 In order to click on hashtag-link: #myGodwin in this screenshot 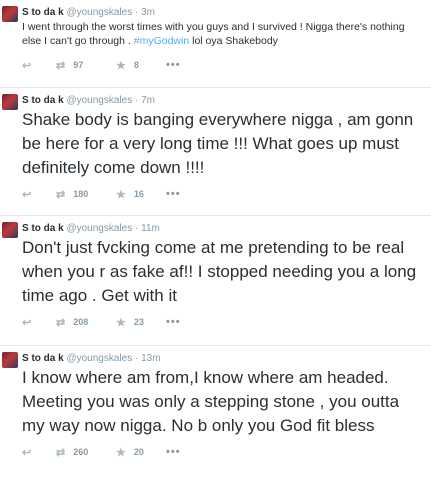, I will do `click(161, 41)`.